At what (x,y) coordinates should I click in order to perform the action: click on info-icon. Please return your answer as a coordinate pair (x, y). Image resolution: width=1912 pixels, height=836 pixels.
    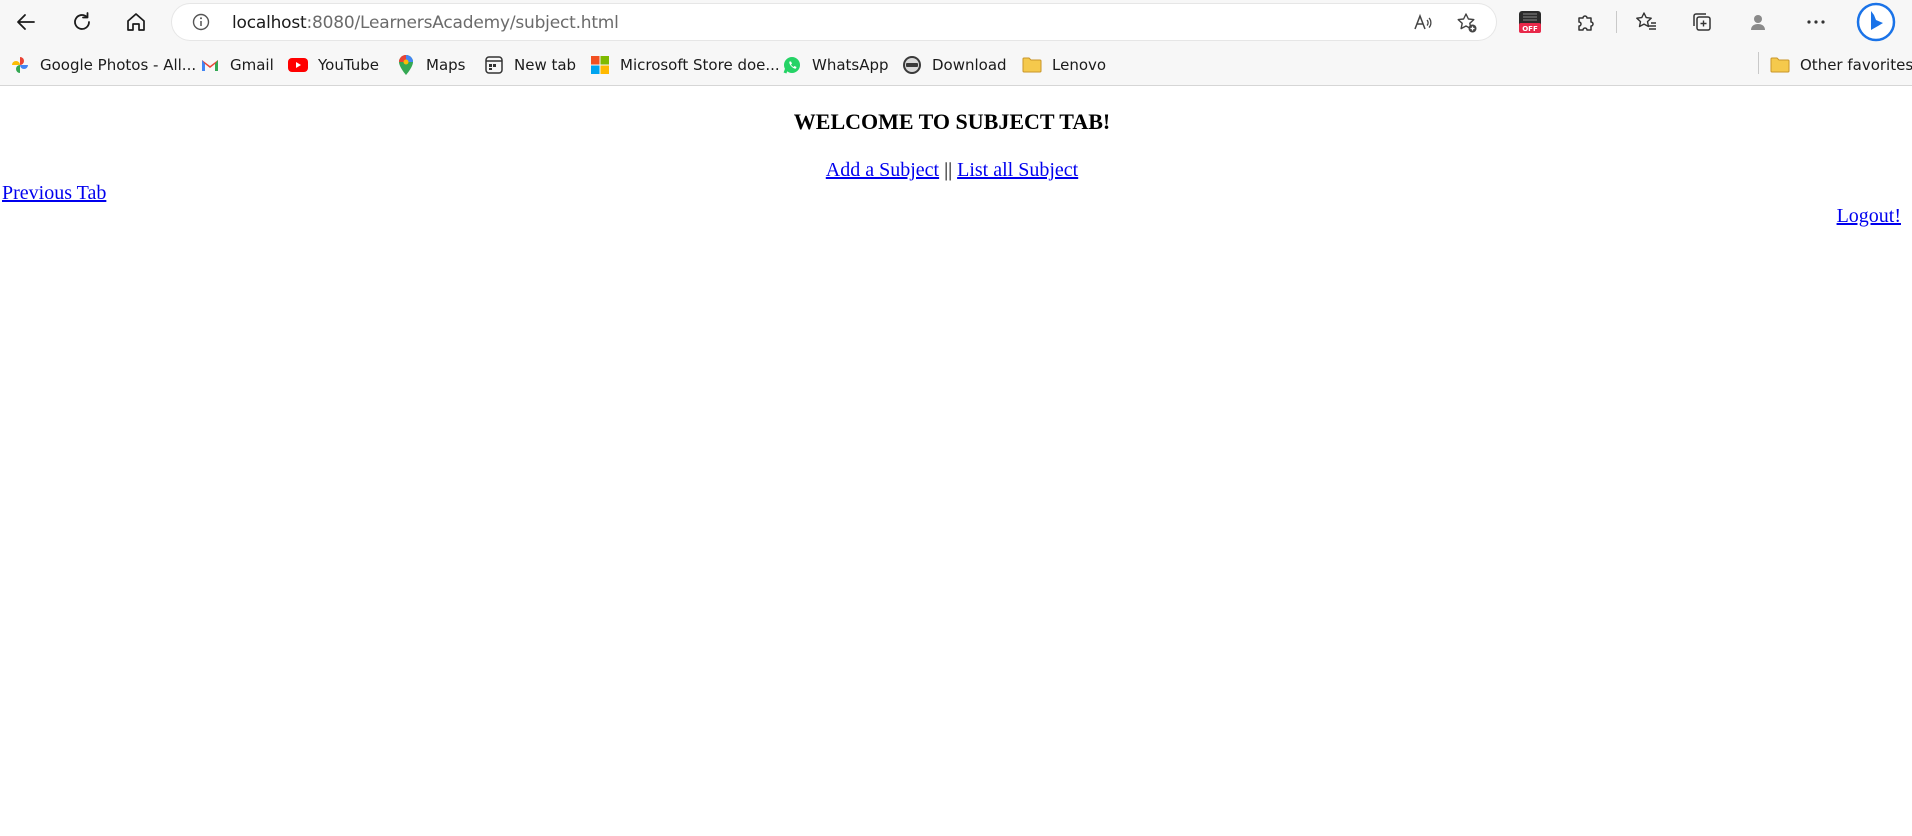
    Looking at the image, I should click on (201, 22).